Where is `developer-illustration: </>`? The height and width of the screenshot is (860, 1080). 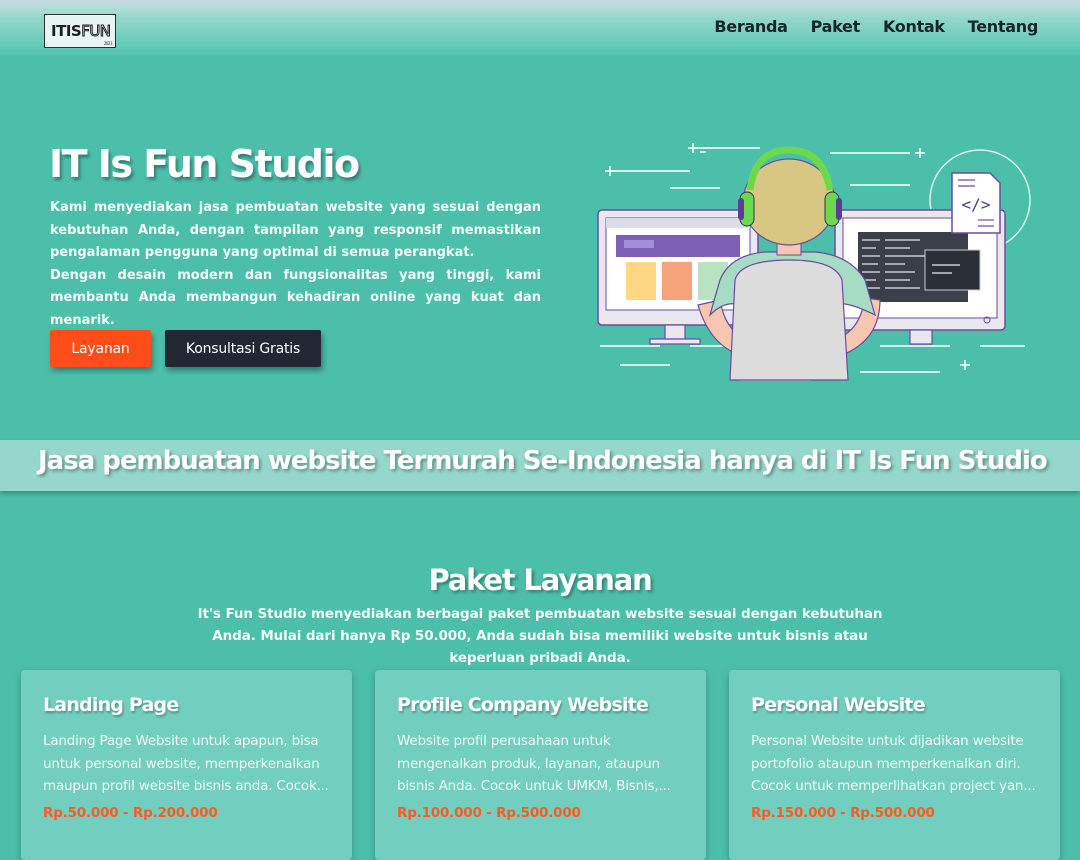
developer-illustration: </> is located at coordinates (814, 262).